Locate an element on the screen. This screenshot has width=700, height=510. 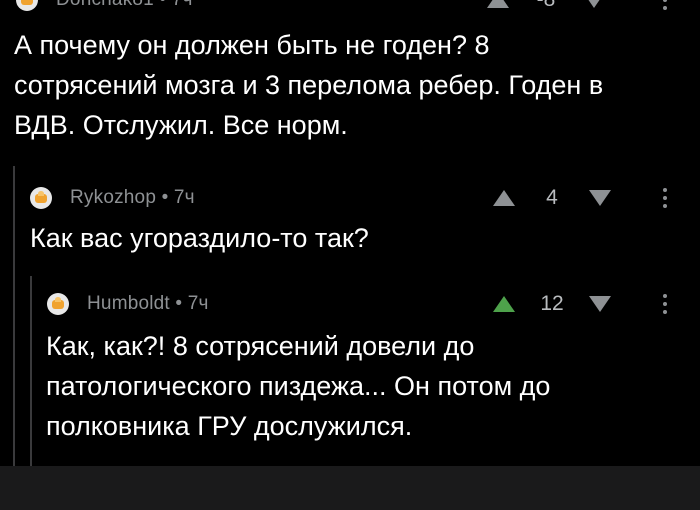
comment-2-score: 4 is located at coordinates (552, 197).